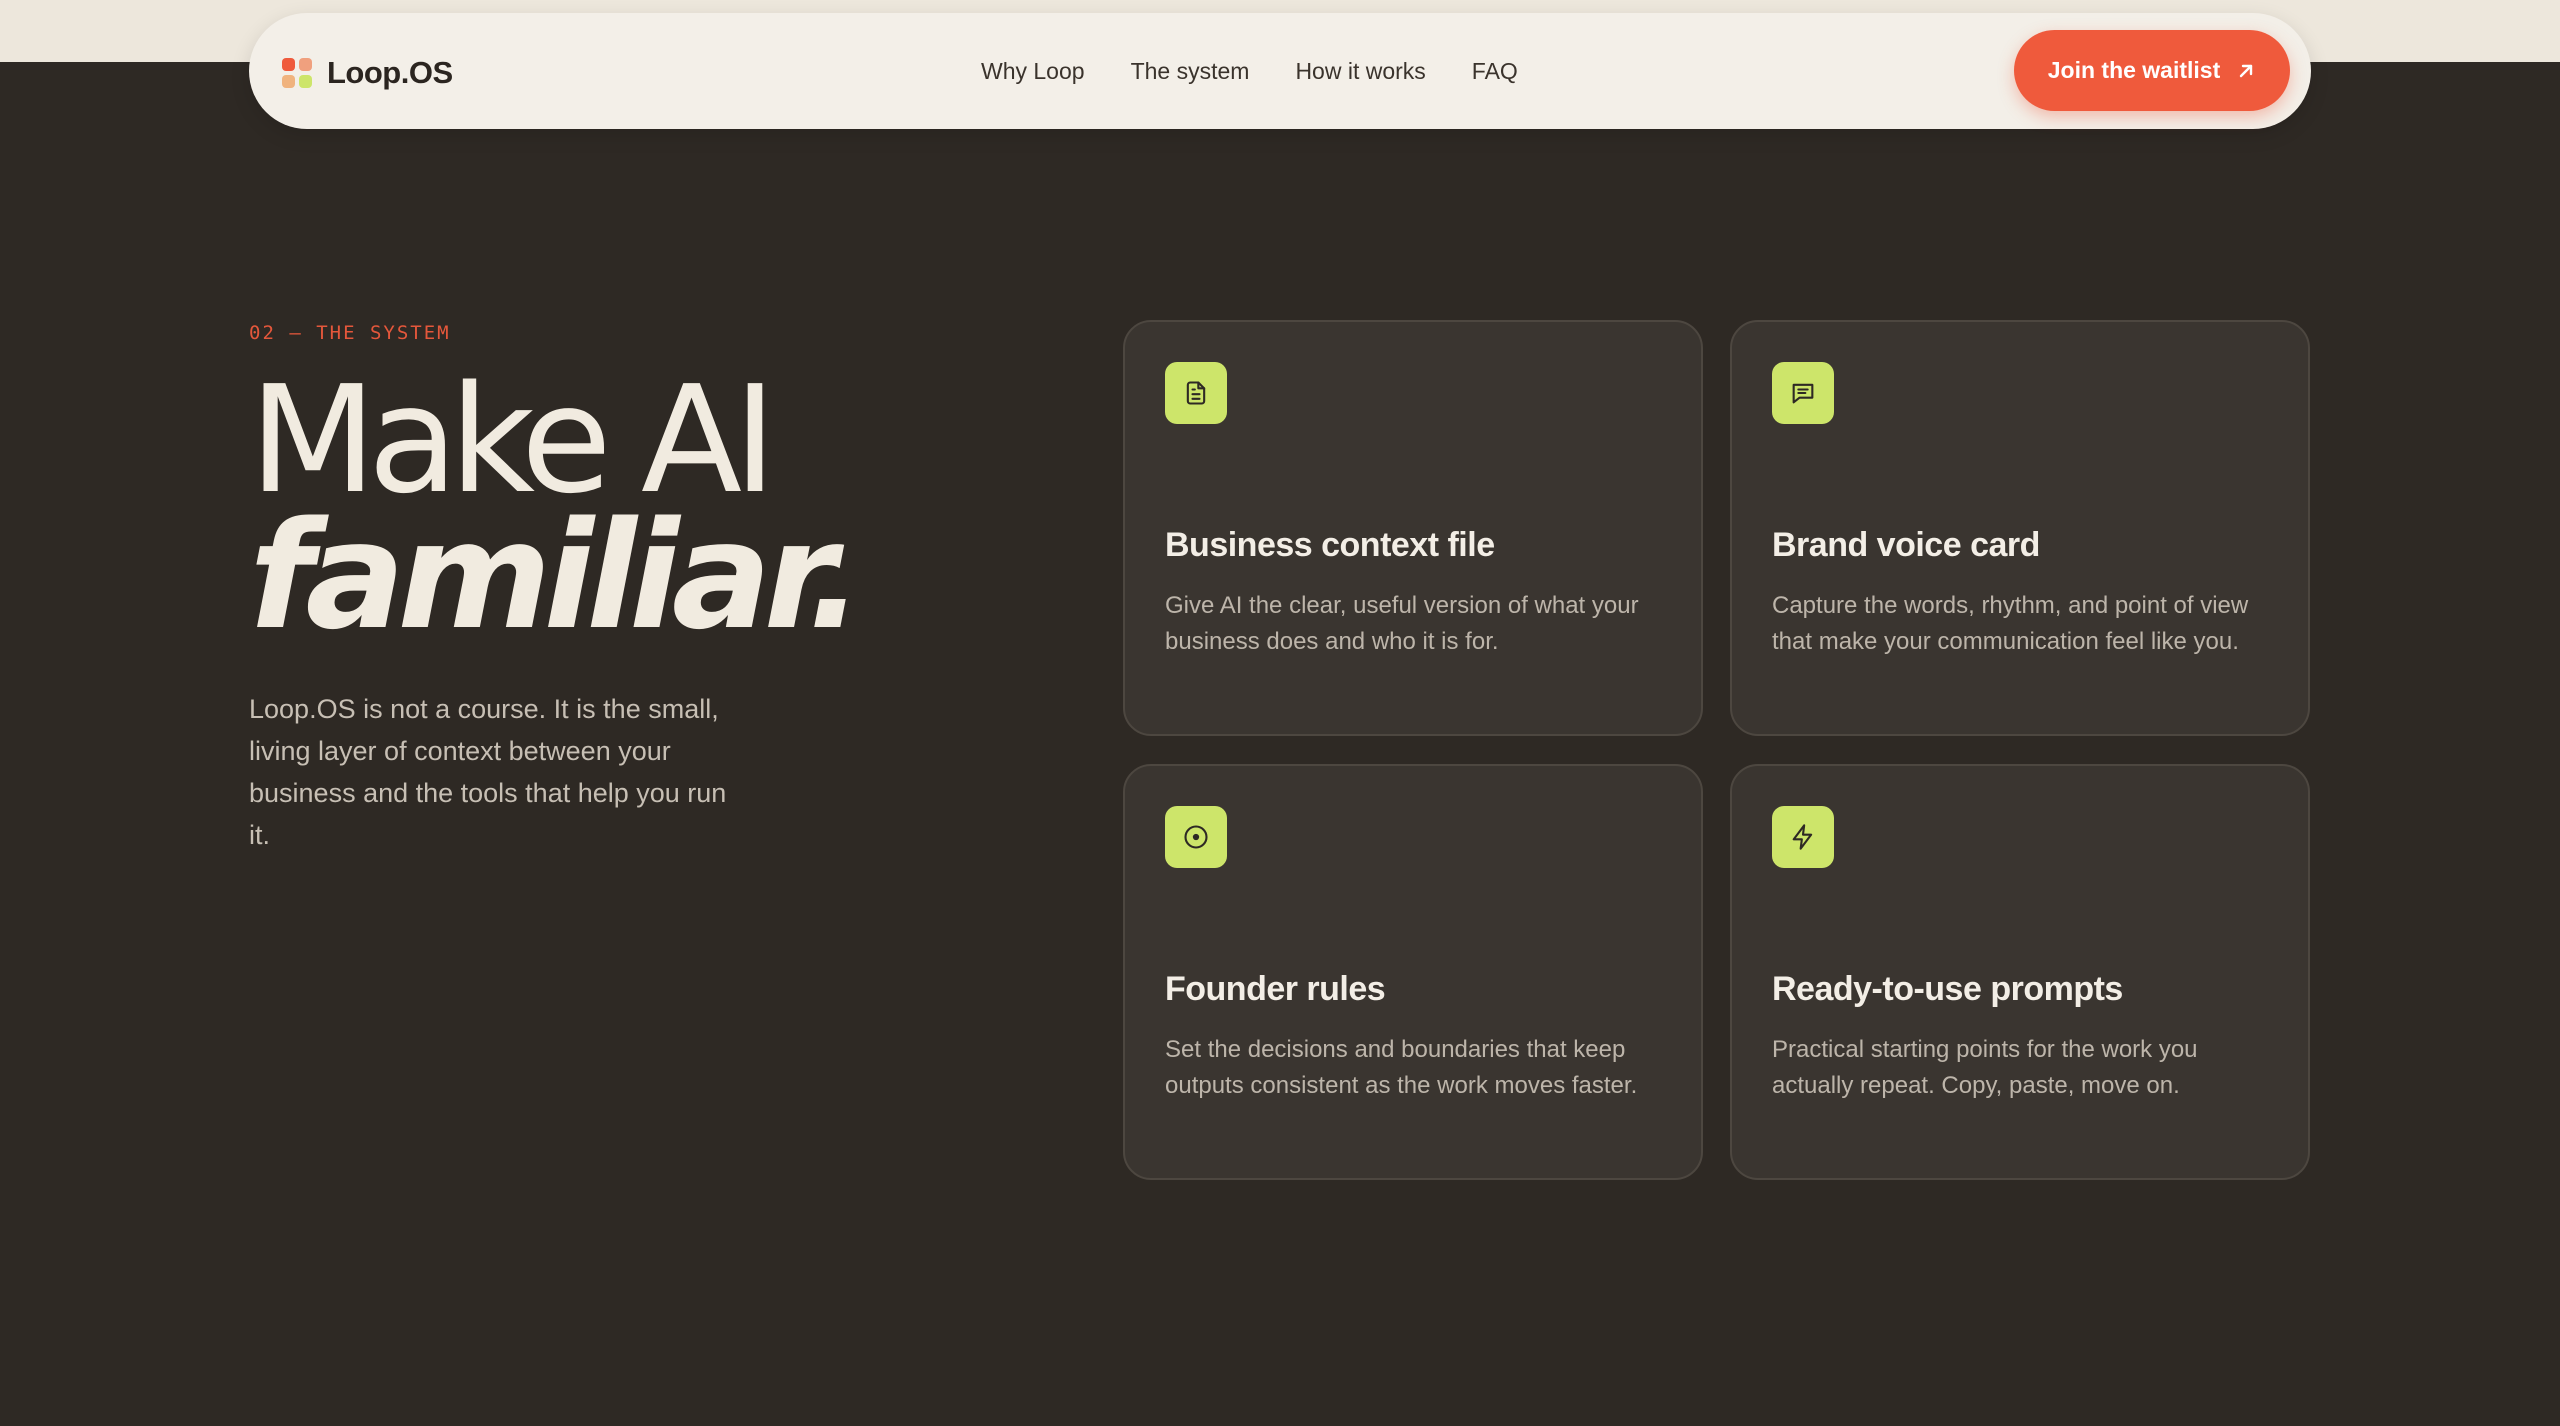  What do you see at coordinates (1190, 71) in the screenshot?
I see `nav-link-the-system: The system` at bounding box center [1190, 71].